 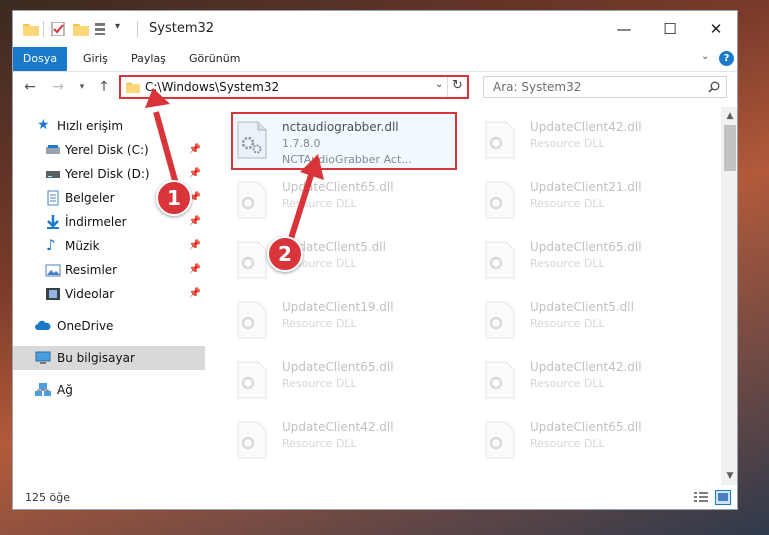 I want to click on forward-button: →, so click(x=58, y=87).